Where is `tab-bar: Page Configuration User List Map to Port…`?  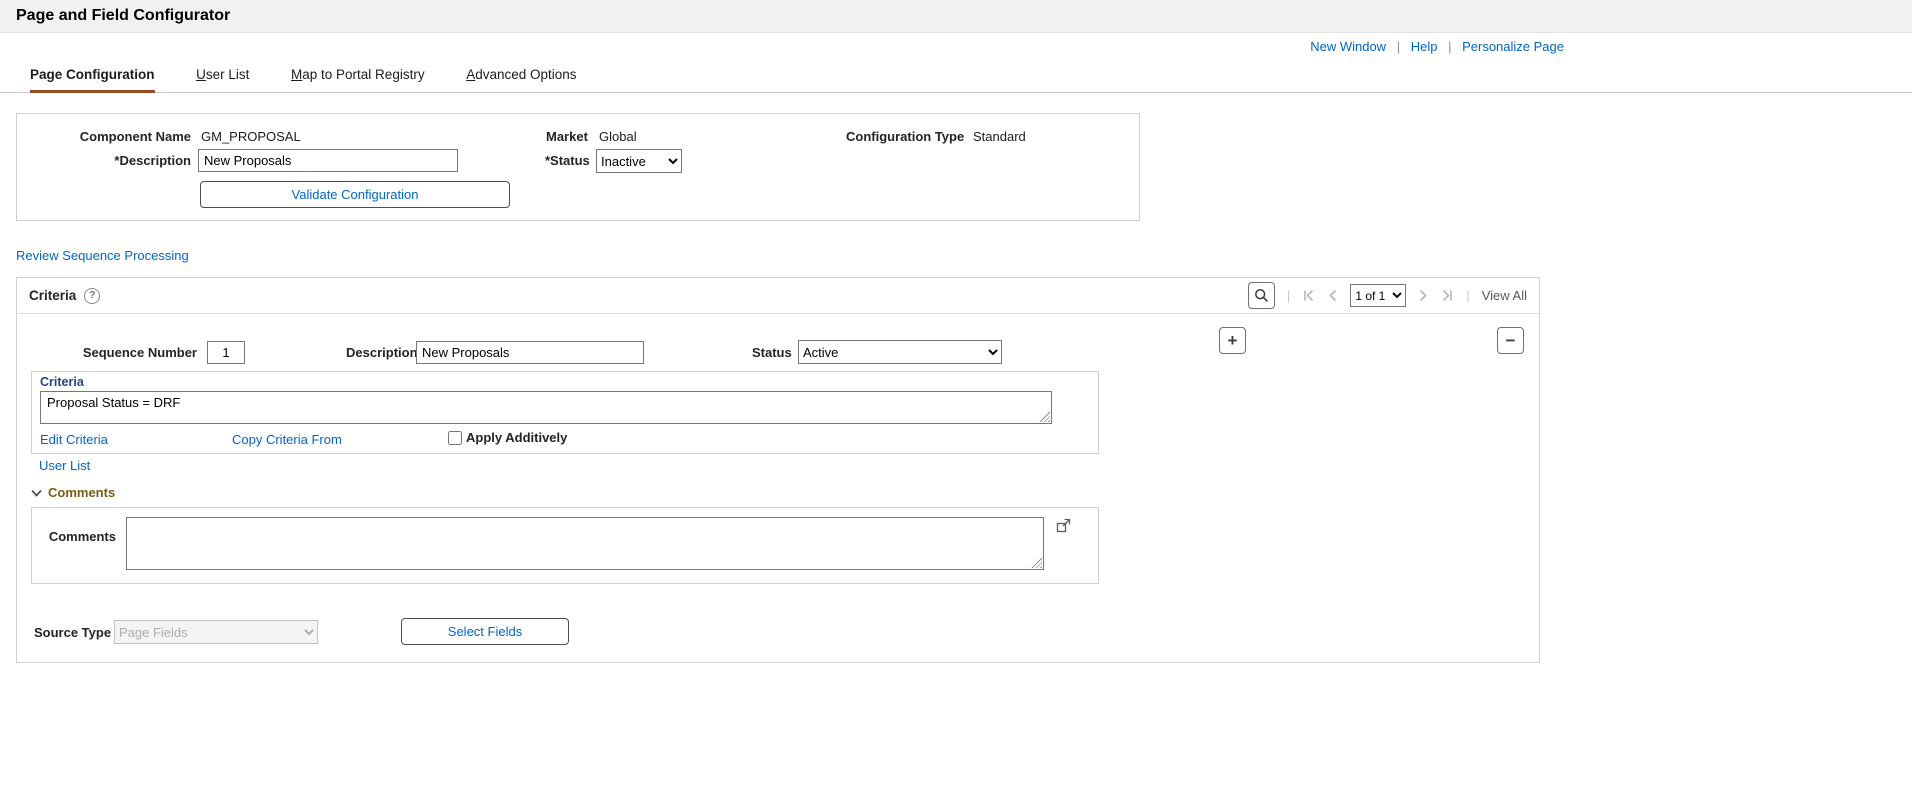
tab-bar: Page Configuration User List Map to Port… is located at coordinates (956, 75).